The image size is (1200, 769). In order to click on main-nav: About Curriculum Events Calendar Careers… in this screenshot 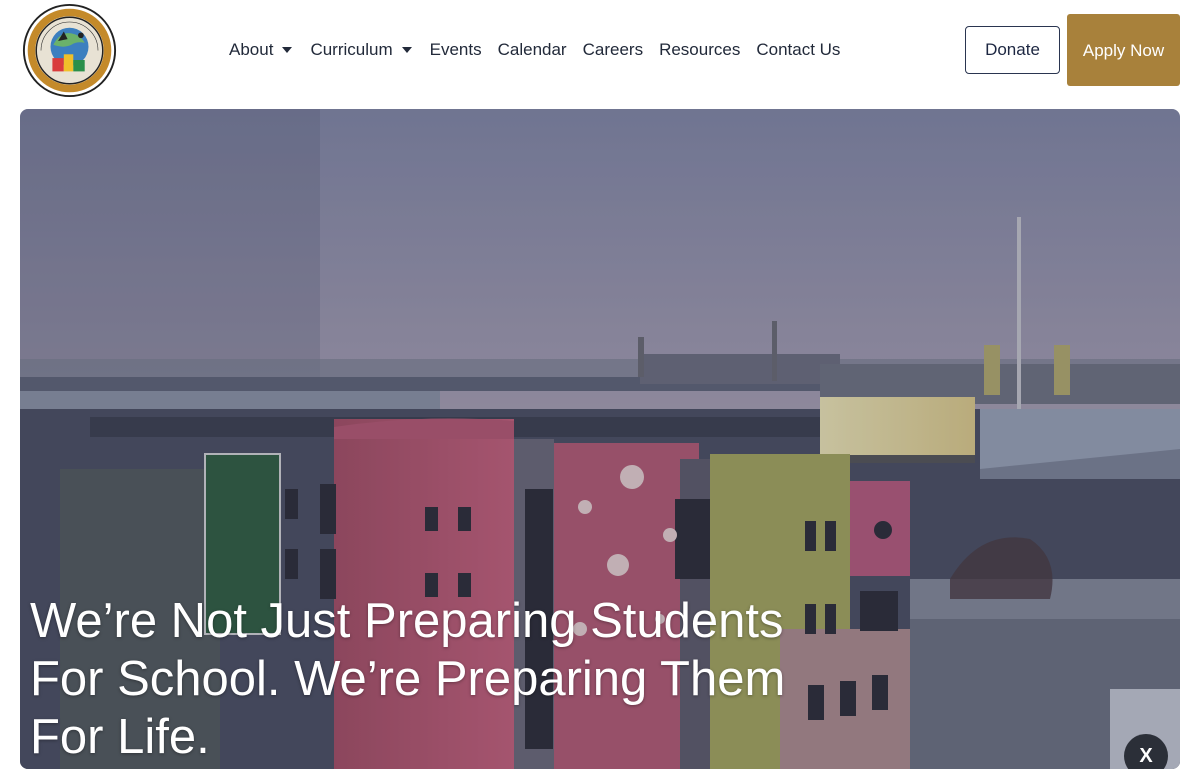, I will do `click(542, 50)`.